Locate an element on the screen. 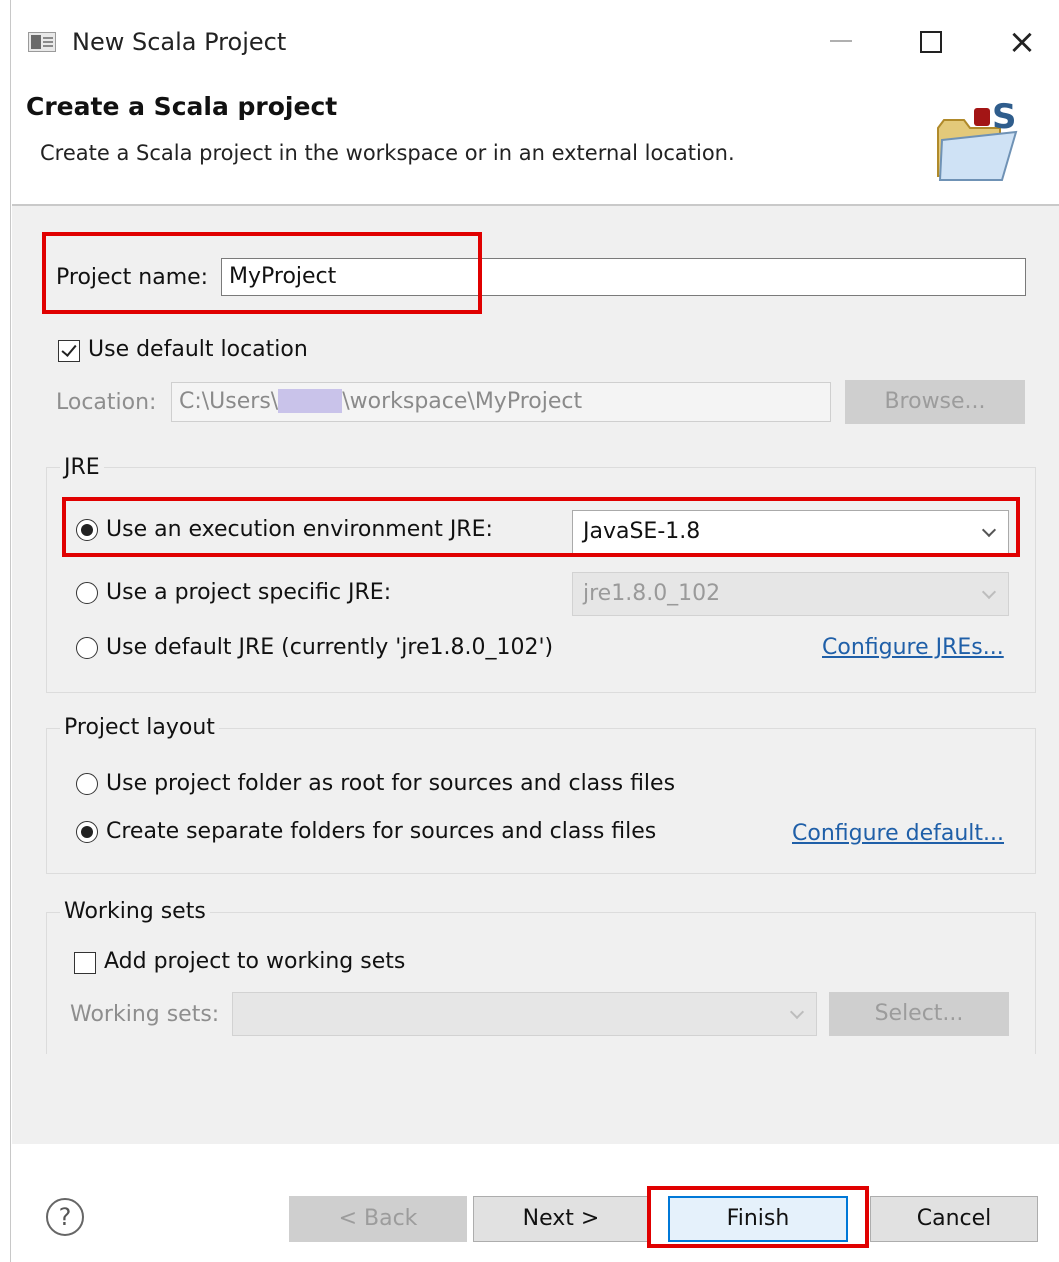  jre-group-title: JRE is located at coordinates (82, 467).